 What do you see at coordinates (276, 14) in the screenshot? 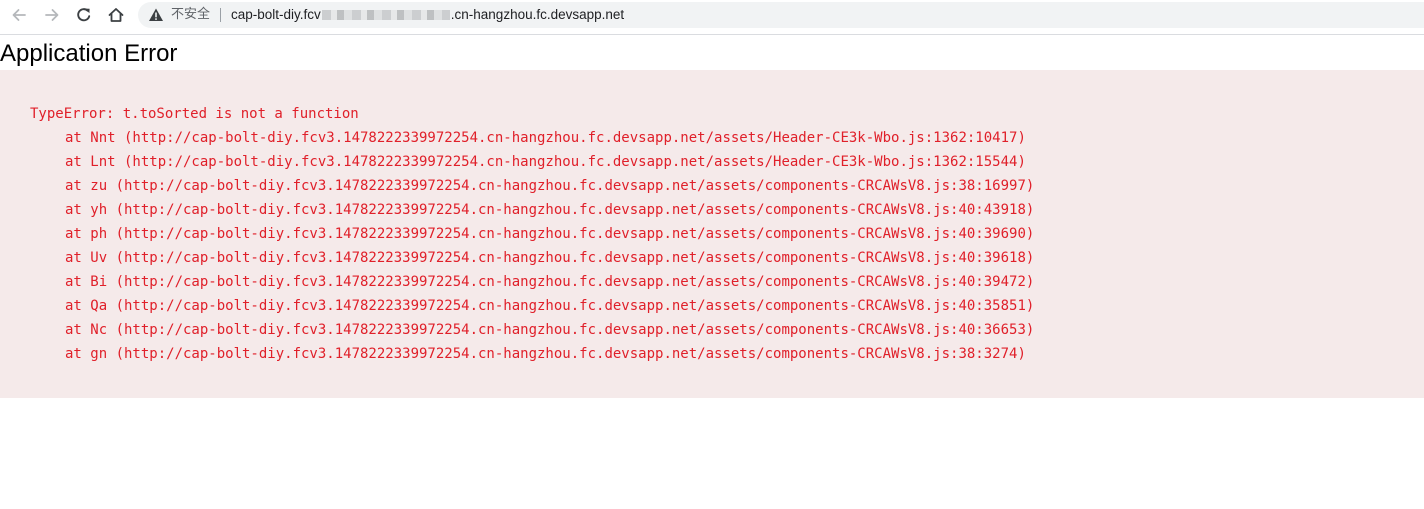
I see `url-prefix: cap-bolt-diy.fcv` at bounding box center [276, 14].